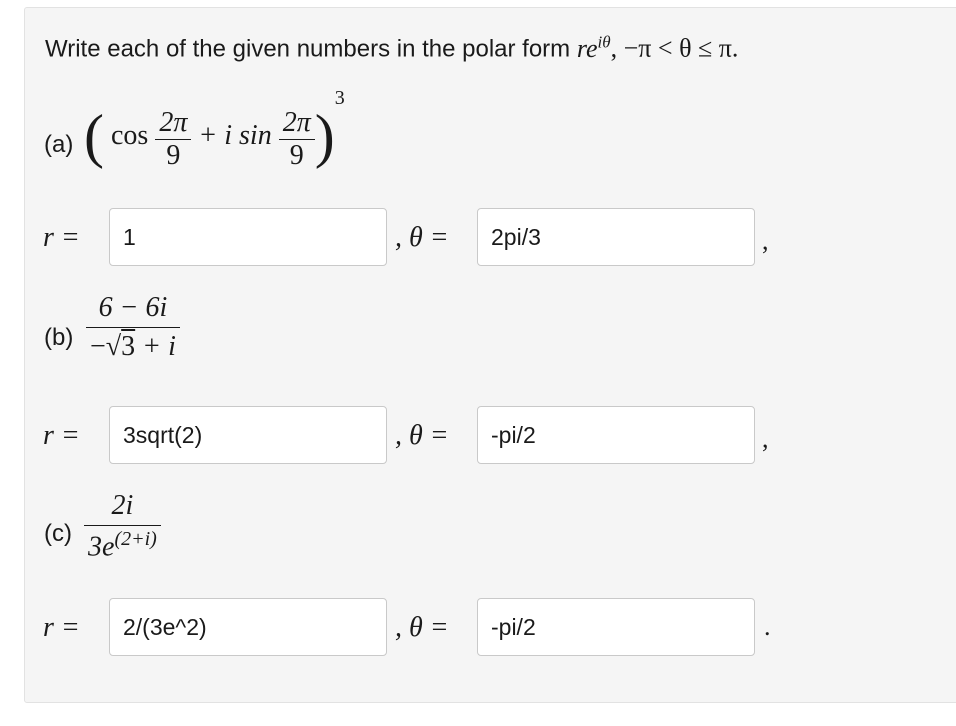  Describe the element at coordinates (616, 627) in the screenshot. I see `theta-input-c` at that location.